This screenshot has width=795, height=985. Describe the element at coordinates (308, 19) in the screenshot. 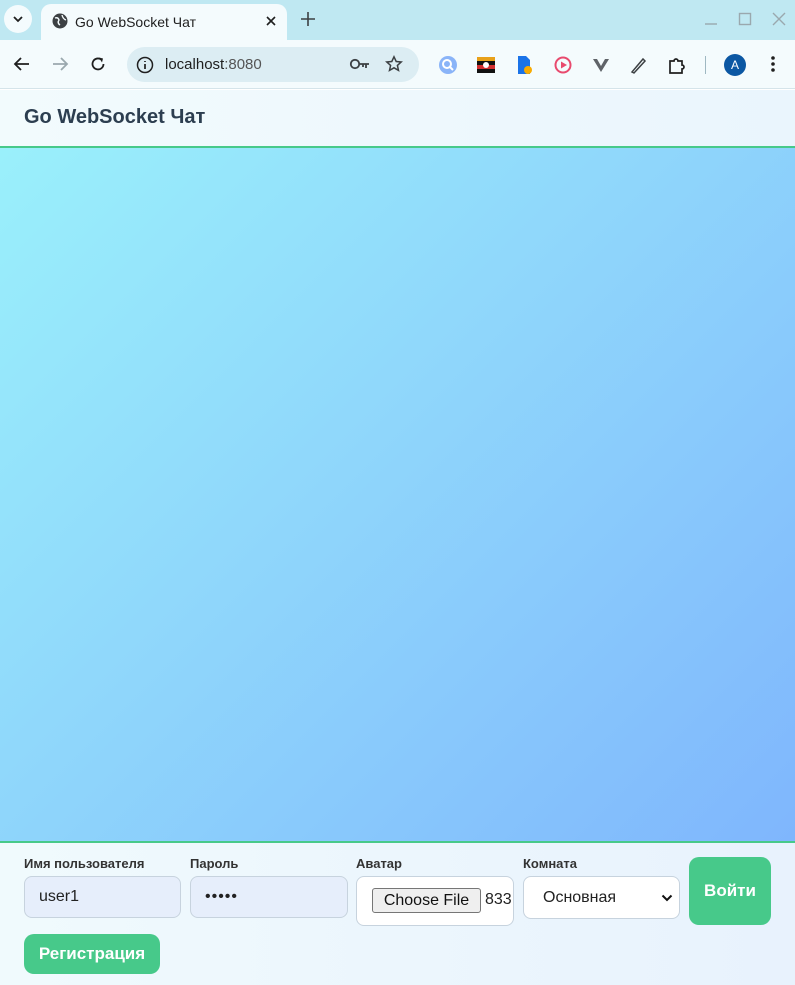

I see `new-tab-icon` at that location.